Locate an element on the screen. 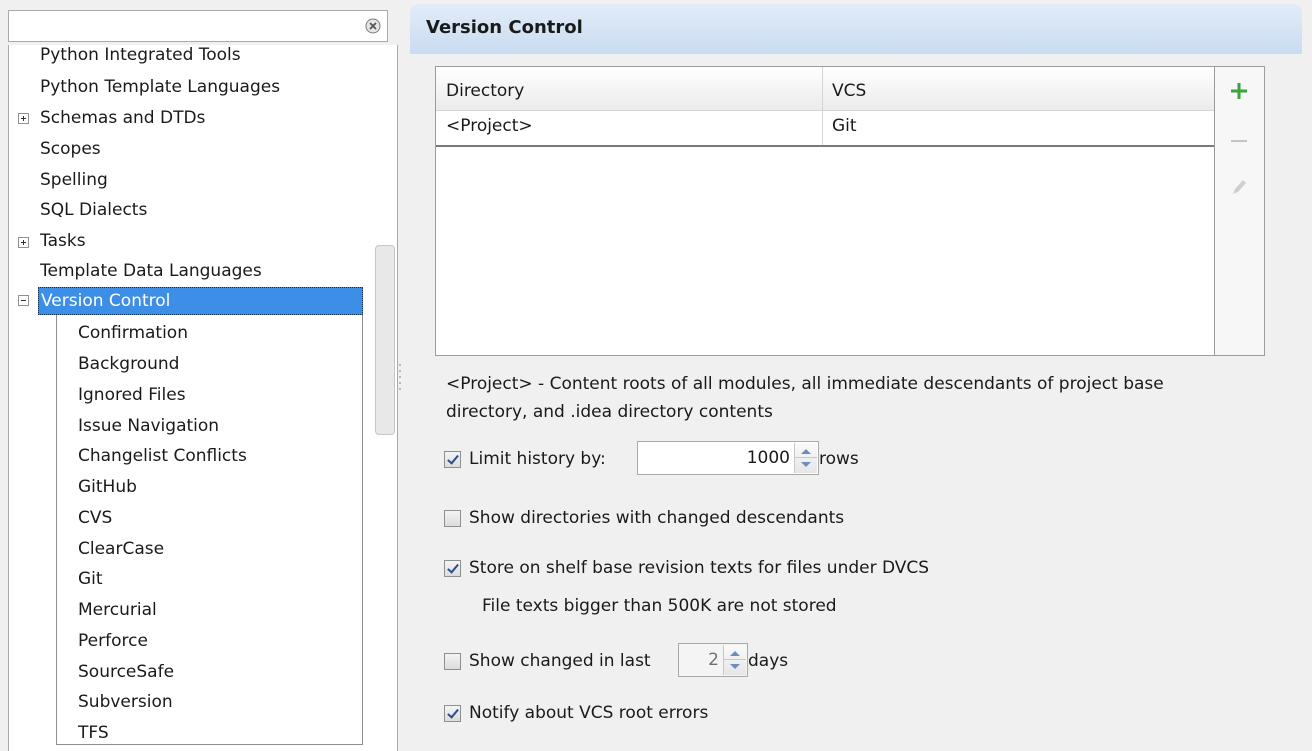  pencil-icon is located at coordinates (1239, 187).